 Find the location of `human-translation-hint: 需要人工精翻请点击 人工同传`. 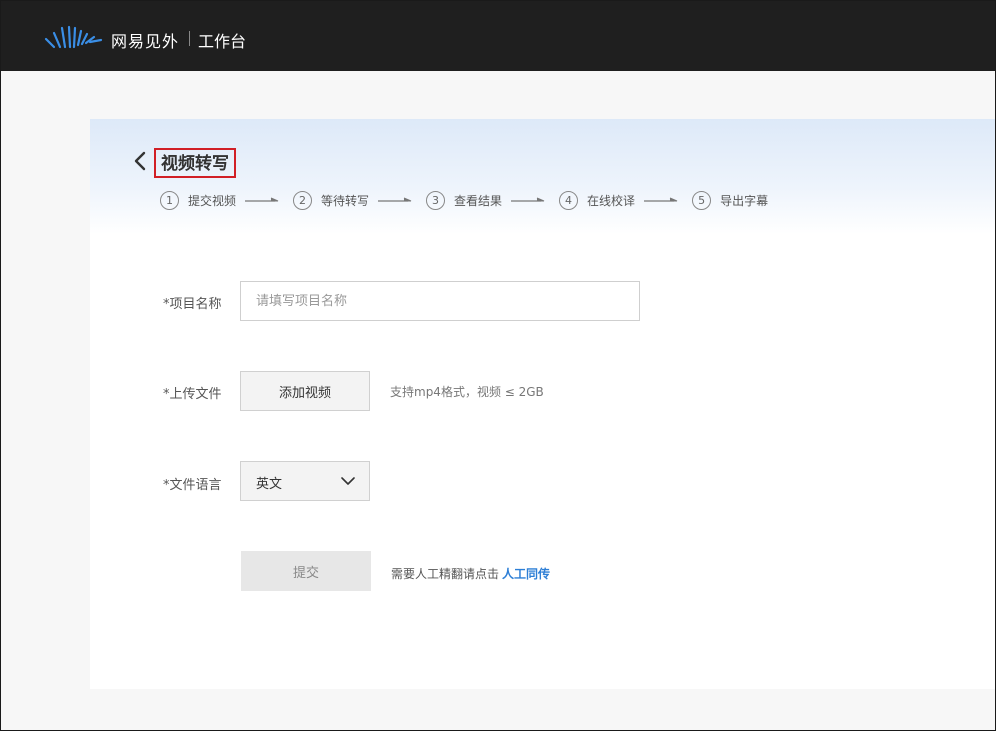

human-translation-hint: 需要人工精翻请点击 人工同传 is located at coordinates (470, 573).